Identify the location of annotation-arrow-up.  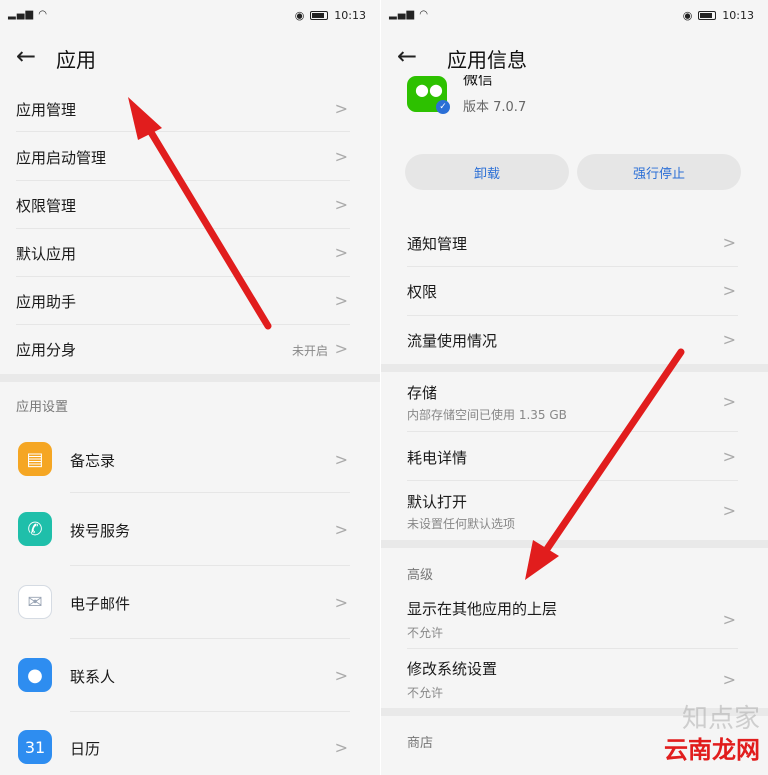
(200, 213).